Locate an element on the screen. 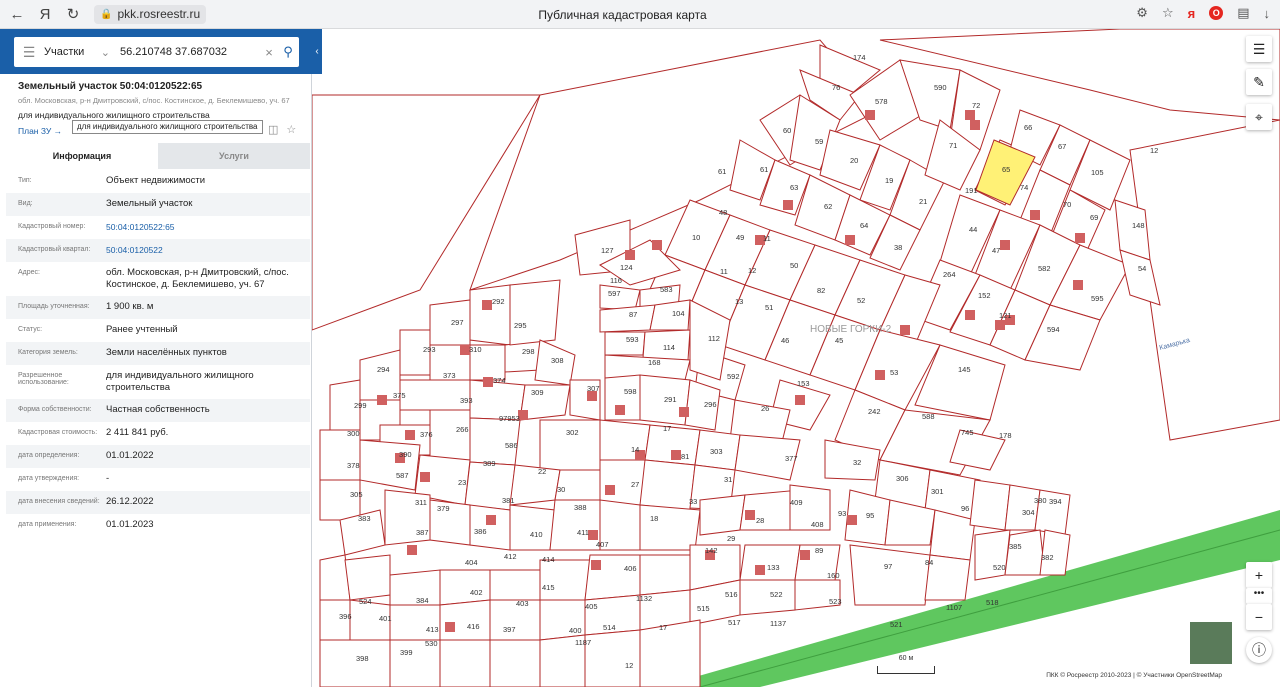 The width and height of the screenshot is (1280, 687). search-icon: ⚲ is located at coordinates (288, 52).